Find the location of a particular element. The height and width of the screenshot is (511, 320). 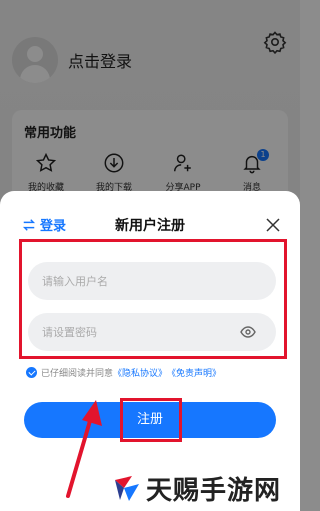

sheet-header: 登录 新用户注册 is located at coordinates (150, 226).